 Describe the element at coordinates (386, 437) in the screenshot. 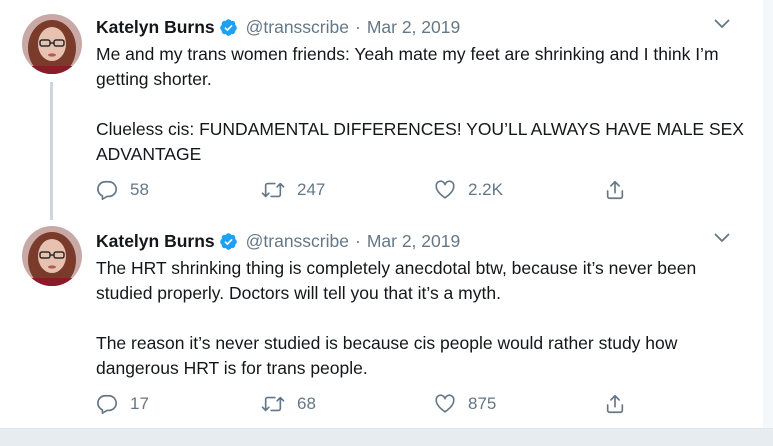

I see `timeline-divider` at that location.